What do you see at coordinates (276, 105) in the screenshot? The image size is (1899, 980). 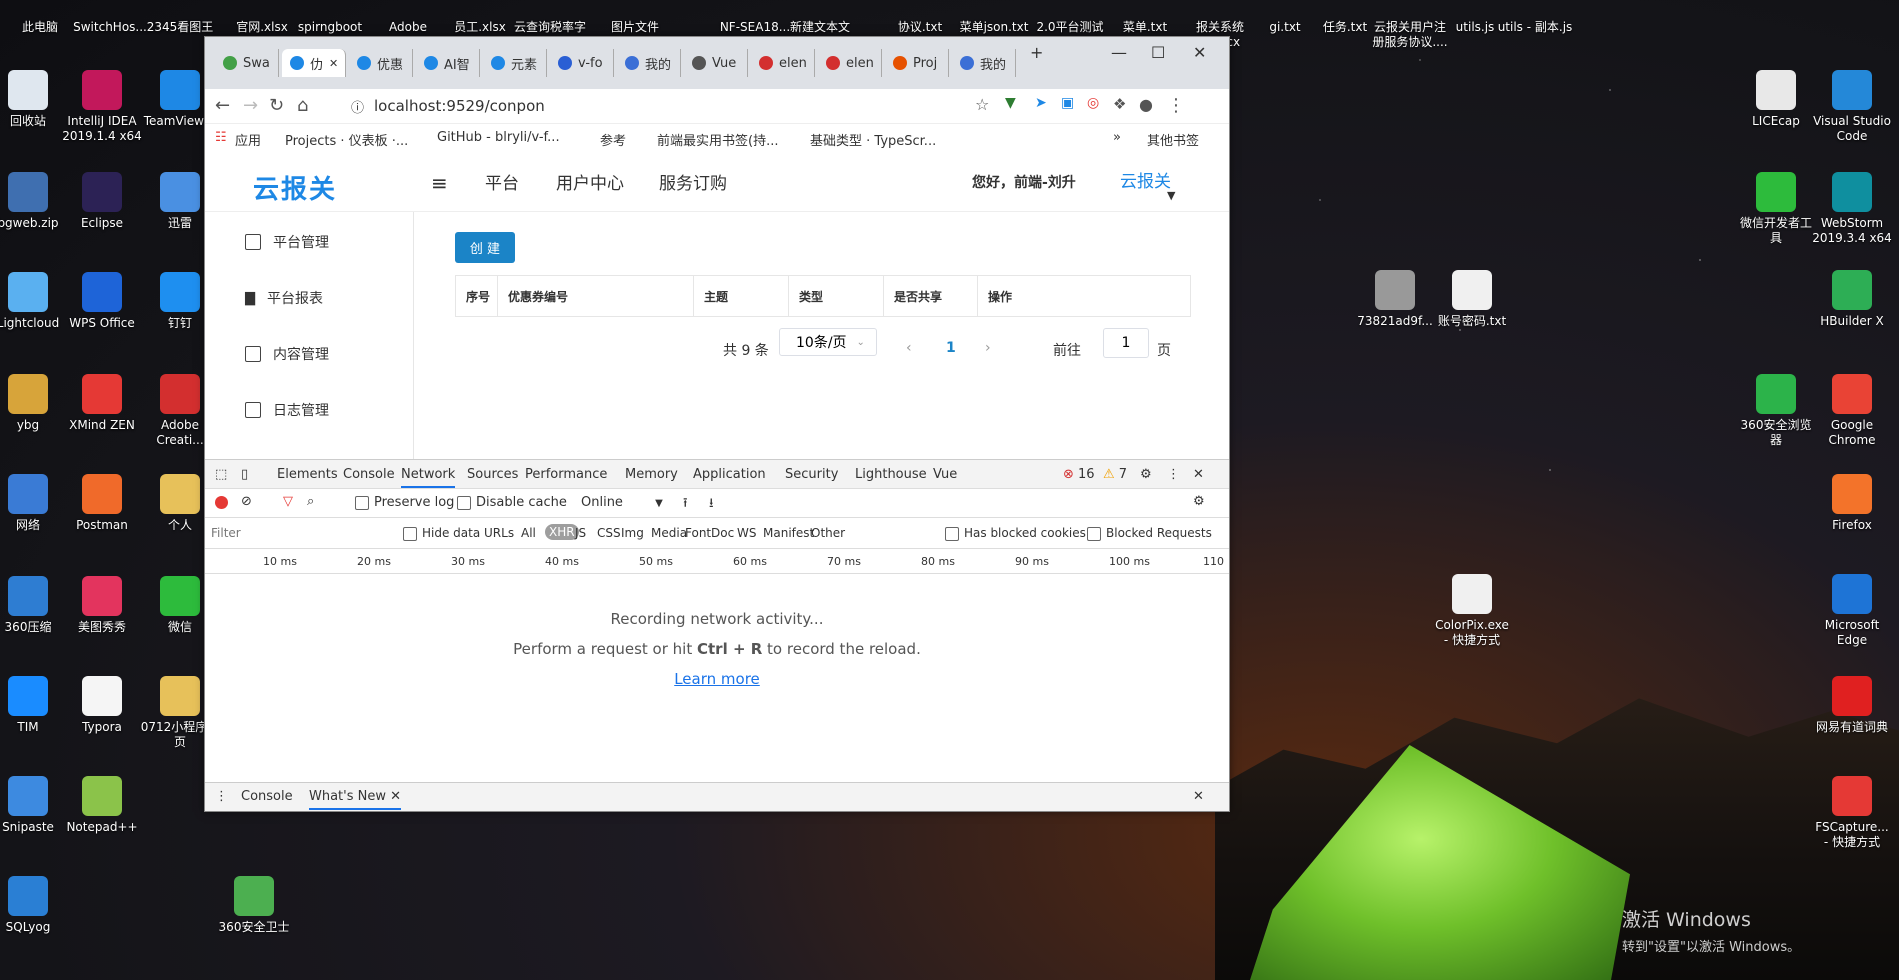 I see `reload-icon: ↻` at bounding box center [276, 105].